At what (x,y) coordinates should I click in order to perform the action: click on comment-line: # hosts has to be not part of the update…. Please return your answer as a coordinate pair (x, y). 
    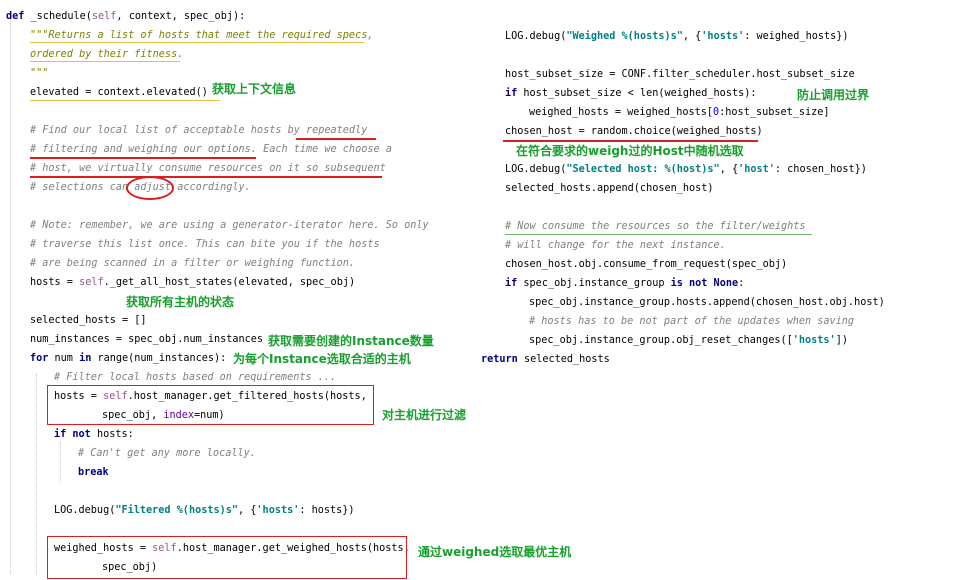
    Looking at the image, I should click on (692, 321).